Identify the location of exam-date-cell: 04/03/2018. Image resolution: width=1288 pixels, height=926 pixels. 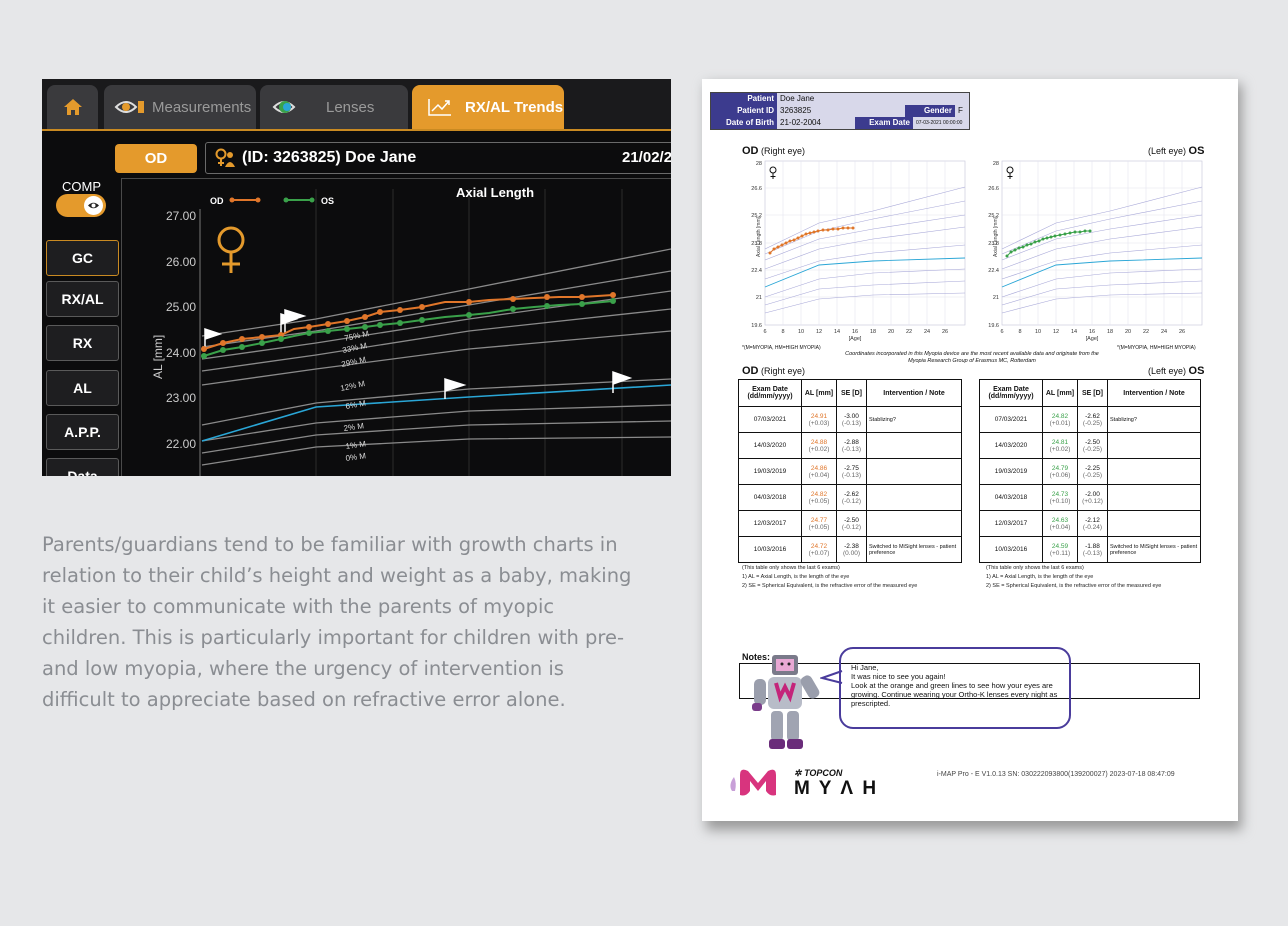
(1011, 497).